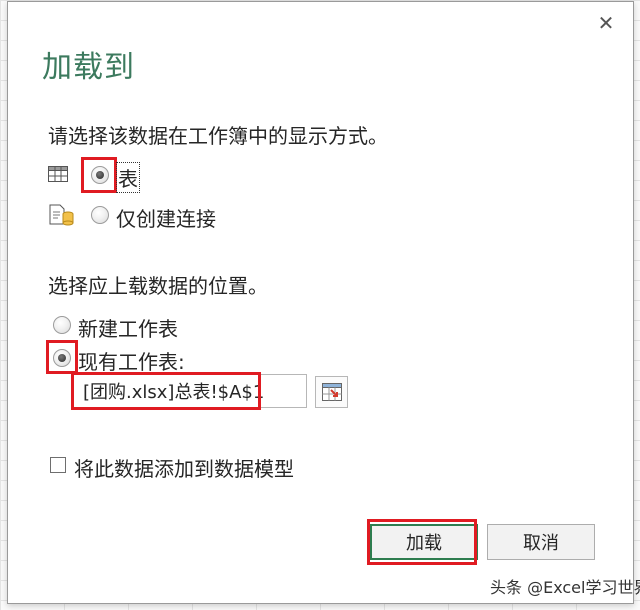 The height and width of the screenshot is (610, 640). I want to click on close-button: ✕, so click(606, 23).